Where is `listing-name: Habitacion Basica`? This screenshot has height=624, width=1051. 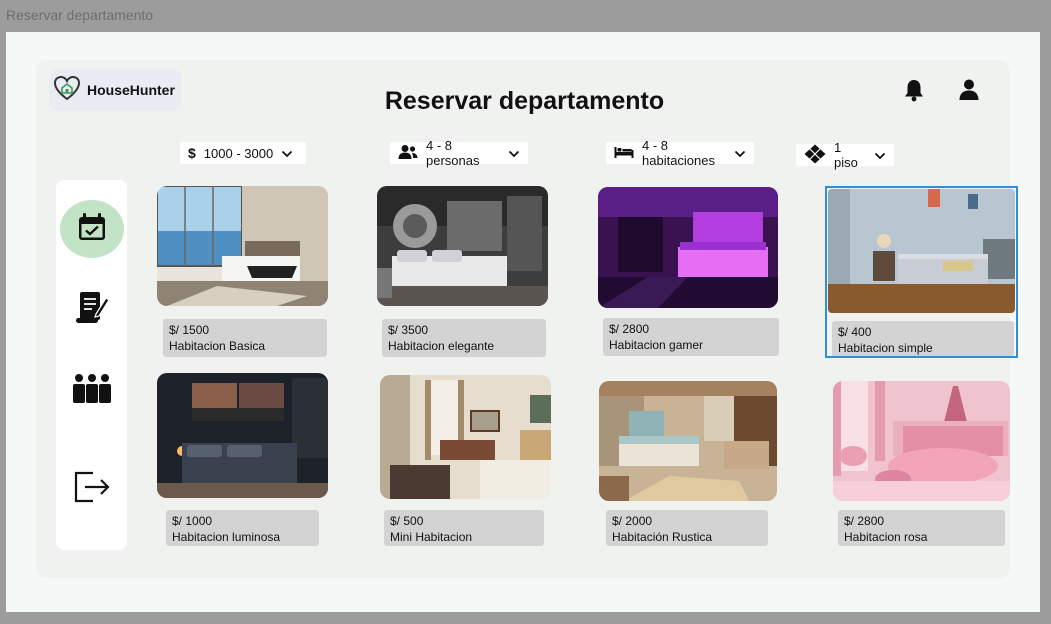 listing-name: Habitacion Basica is located at coordinates (217, 346).